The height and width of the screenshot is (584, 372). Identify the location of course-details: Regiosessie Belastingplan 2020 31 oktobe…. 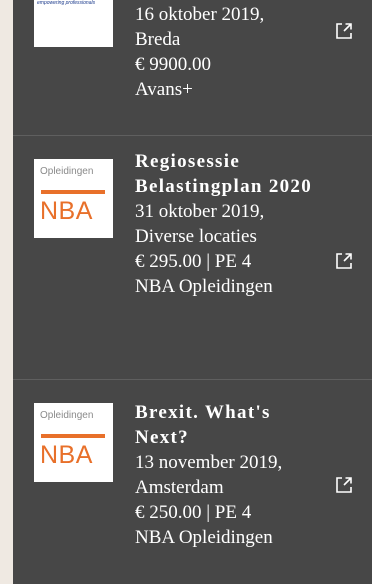
(224, 224).